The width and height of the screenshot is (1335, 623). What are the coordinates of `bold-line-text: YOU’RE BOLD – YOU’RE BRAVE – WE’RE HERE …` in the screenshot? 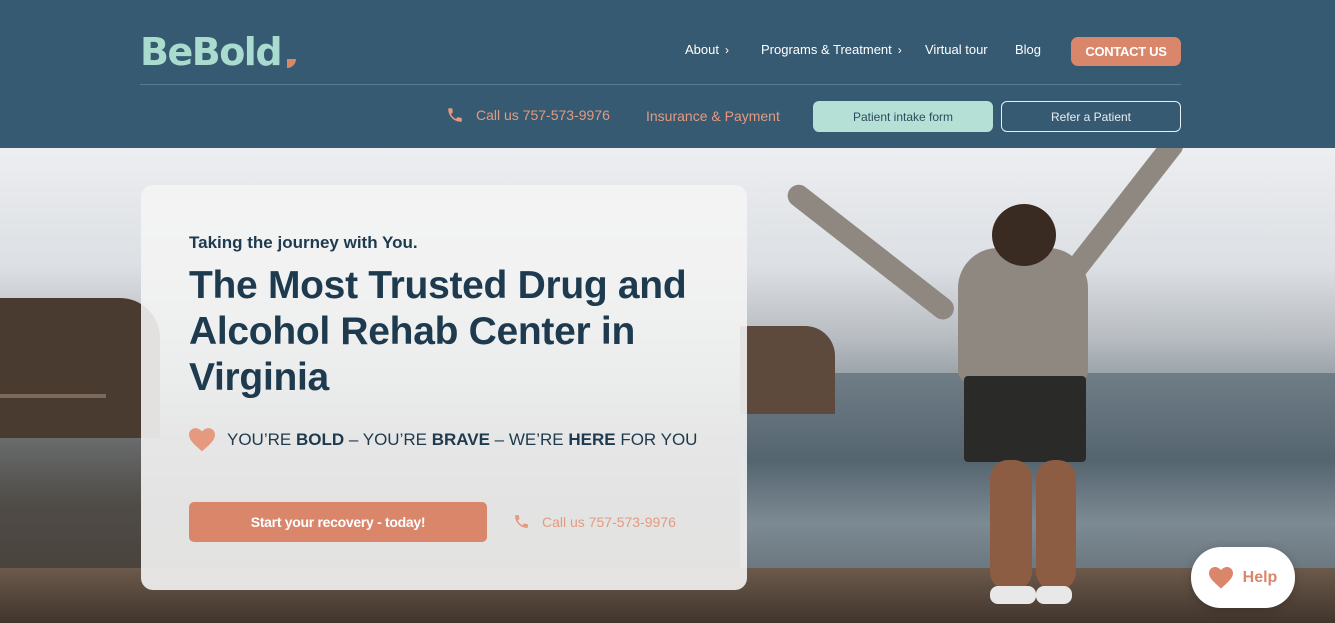 It's located at (462, 439).